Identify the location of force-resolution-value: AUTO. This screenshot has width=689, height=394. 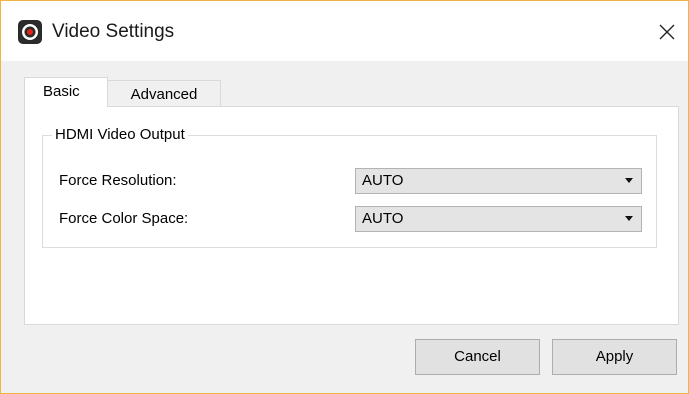
(383, 180).